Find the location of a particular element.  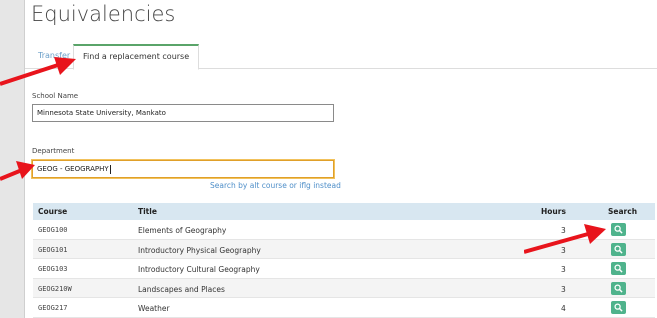

department-value: GEOG - GEOGRAPHY is located at coordinates (73, 169).